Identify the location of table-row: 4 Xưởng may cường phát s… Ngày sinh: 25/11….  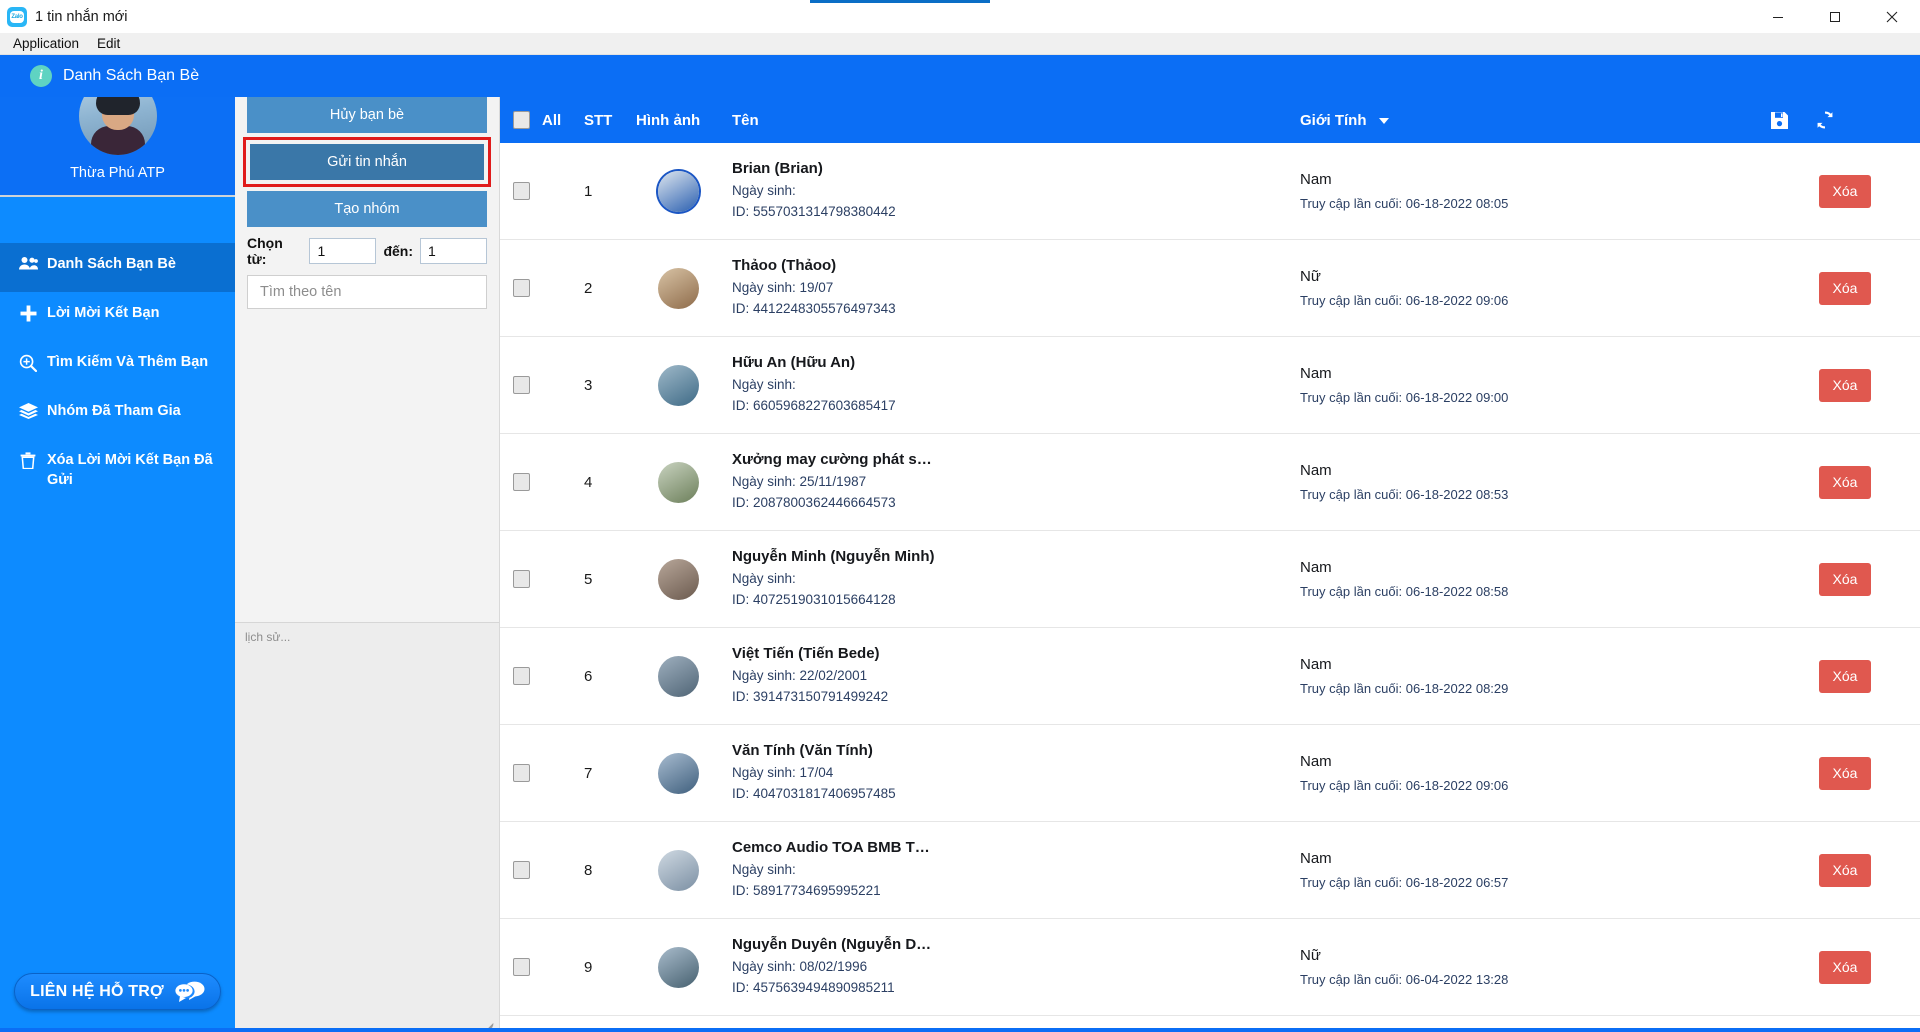
(1210, 482).